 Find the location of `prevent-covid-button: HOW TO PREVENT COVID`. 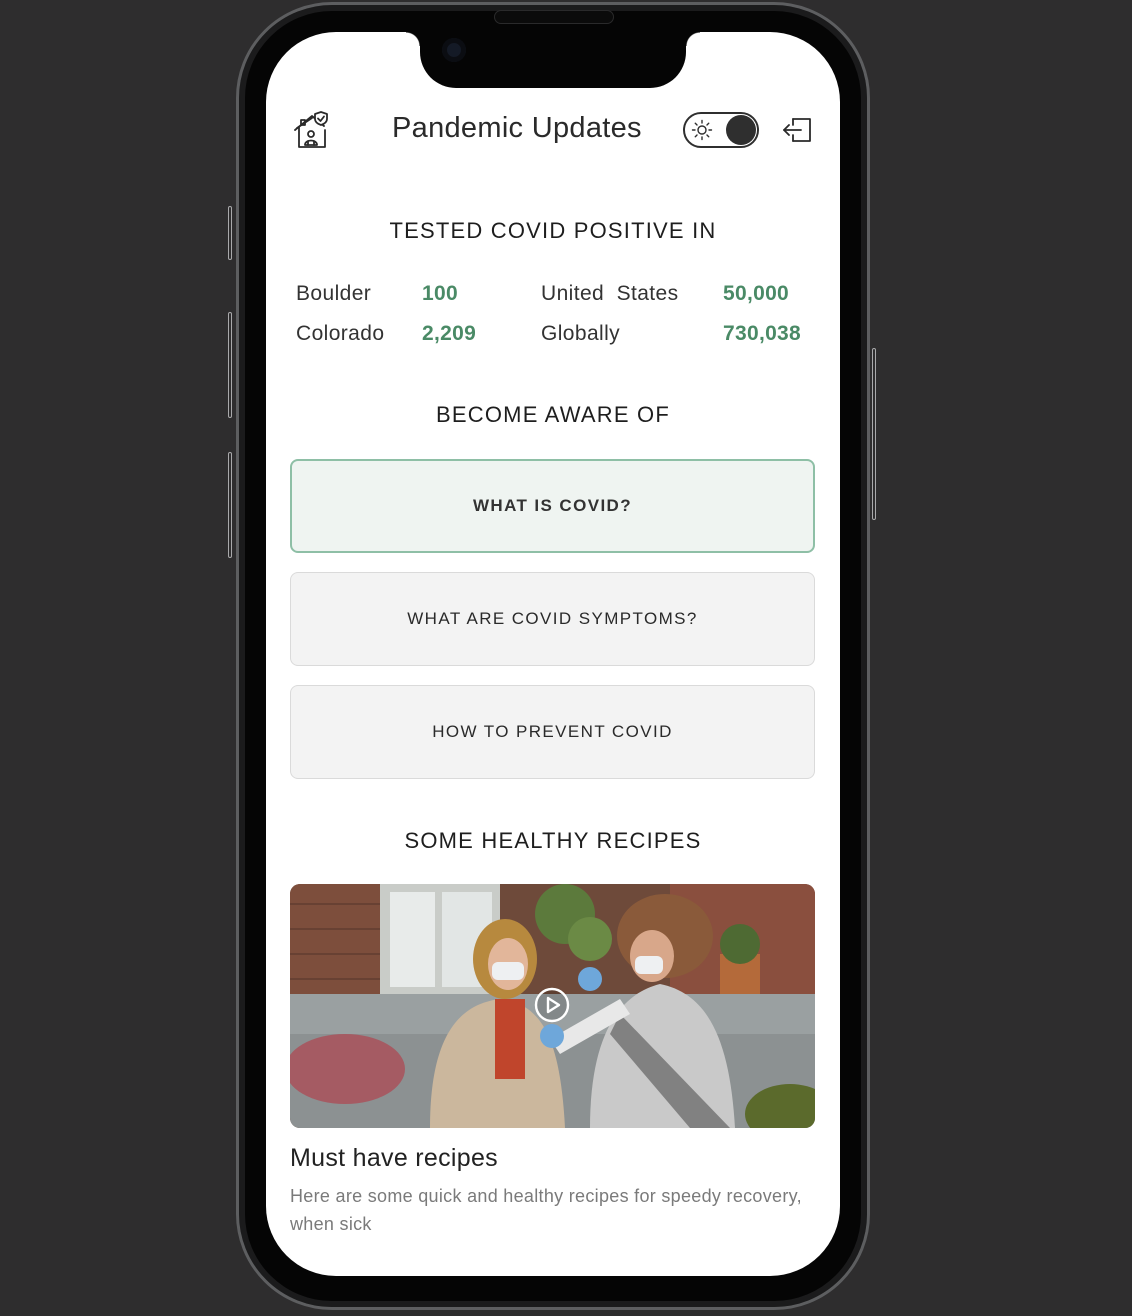

prevent-covid-button: HOW TO PREVENT COVID is located at coordinates (552, 732).